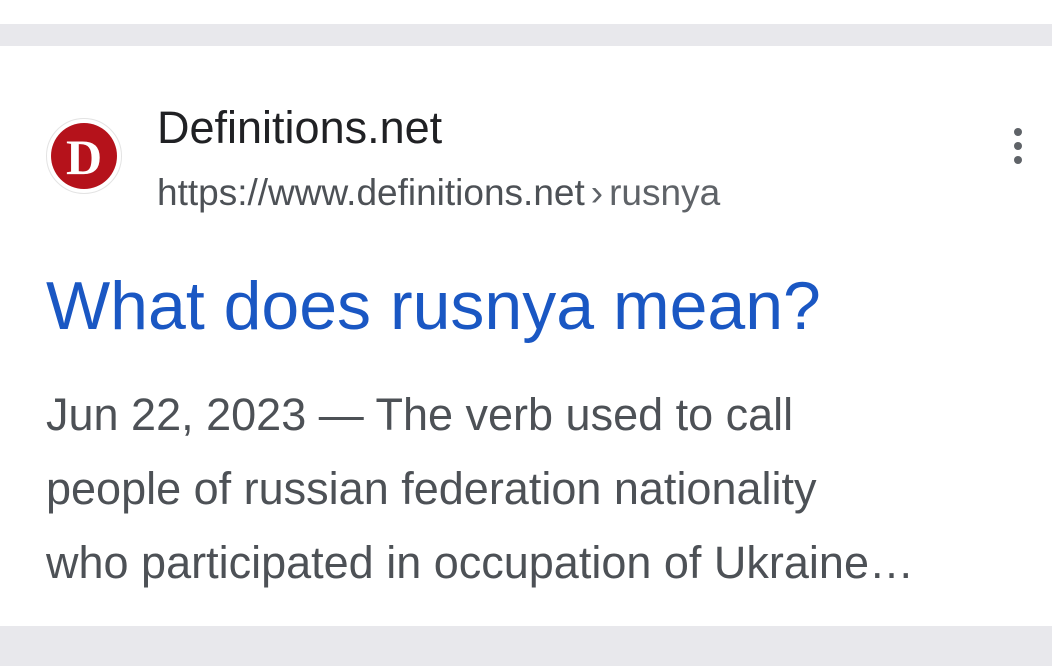 The width and height of the screenshot is (1052, 666). Describe the element at coordinates (431, 488) in the screenshot. I see `snippet-line-2: people of russian federation nationality` at that location.